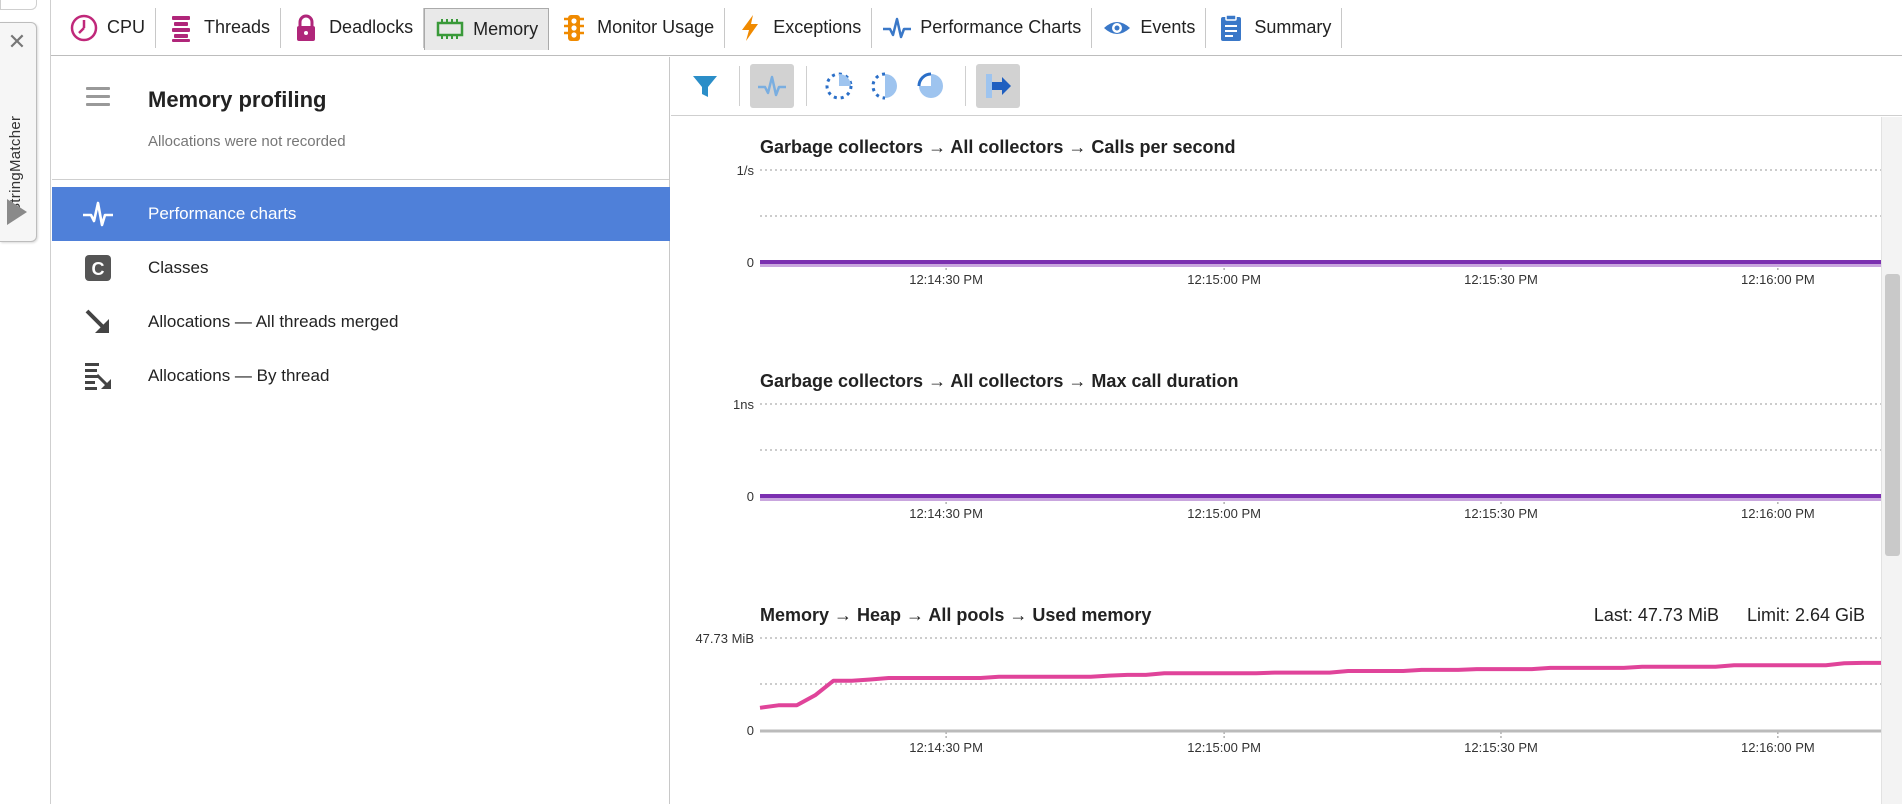  I want to click on clipboard-icon, so click(1231, 28).